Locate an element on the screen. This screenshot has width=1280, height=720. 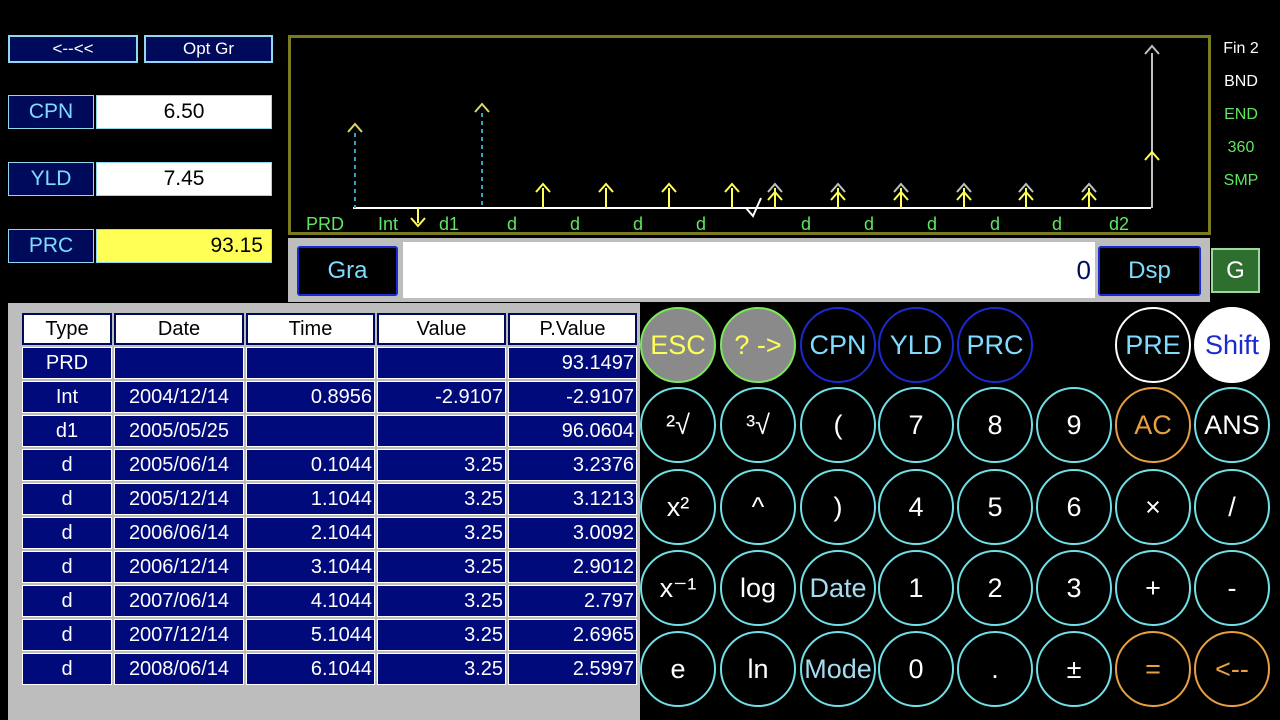
key-pow: ^ is located at coordinates (758, 507).